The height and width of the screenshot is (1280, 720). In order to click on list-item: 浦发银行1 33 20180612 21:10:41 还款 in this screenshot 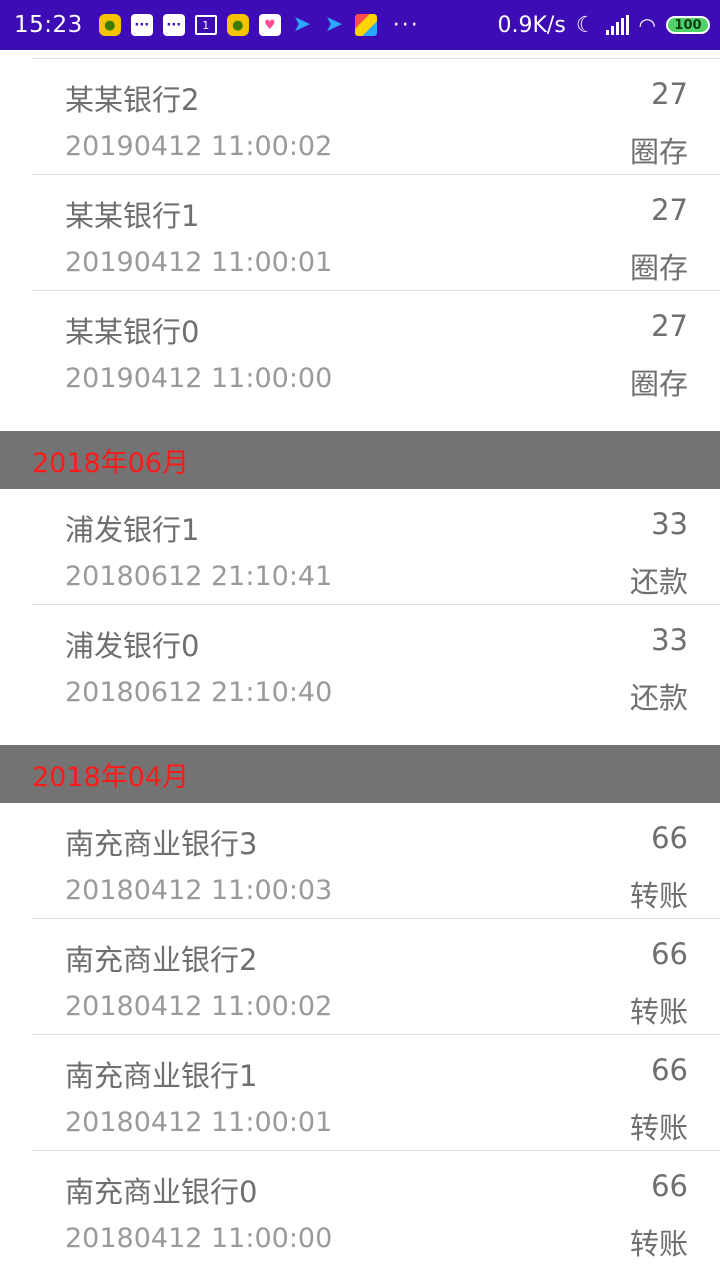, I will do `click(376, 547)`.